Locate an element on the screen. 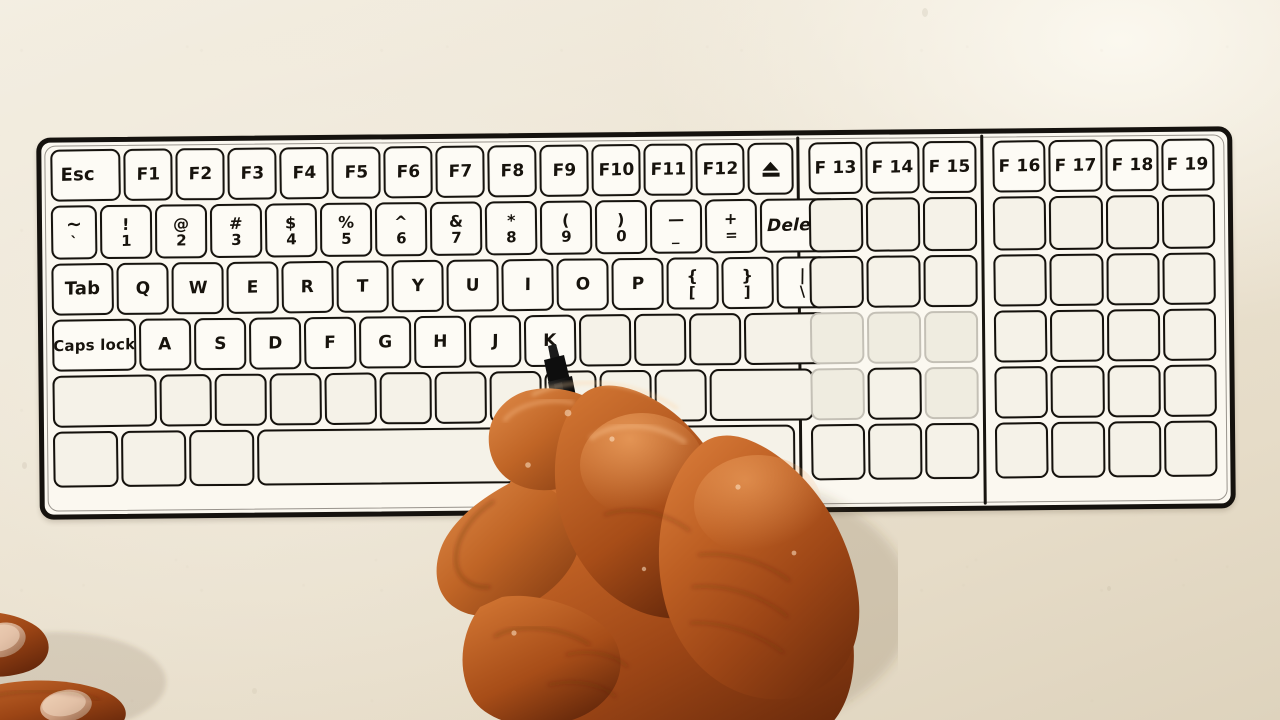 The height and width of the screenshot is (720, 1280). key-f6: F6 is located at coordinates (408, 172).